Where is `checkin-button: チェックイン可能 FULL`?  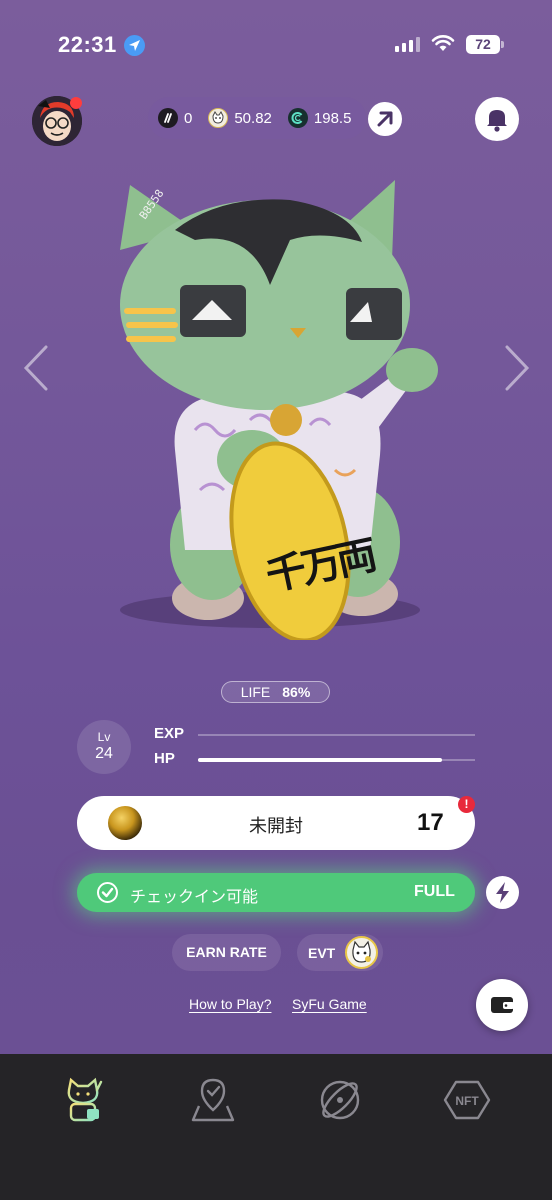
checkin-button: チェックイン可能 FULL is located at coordinates (276, 892).